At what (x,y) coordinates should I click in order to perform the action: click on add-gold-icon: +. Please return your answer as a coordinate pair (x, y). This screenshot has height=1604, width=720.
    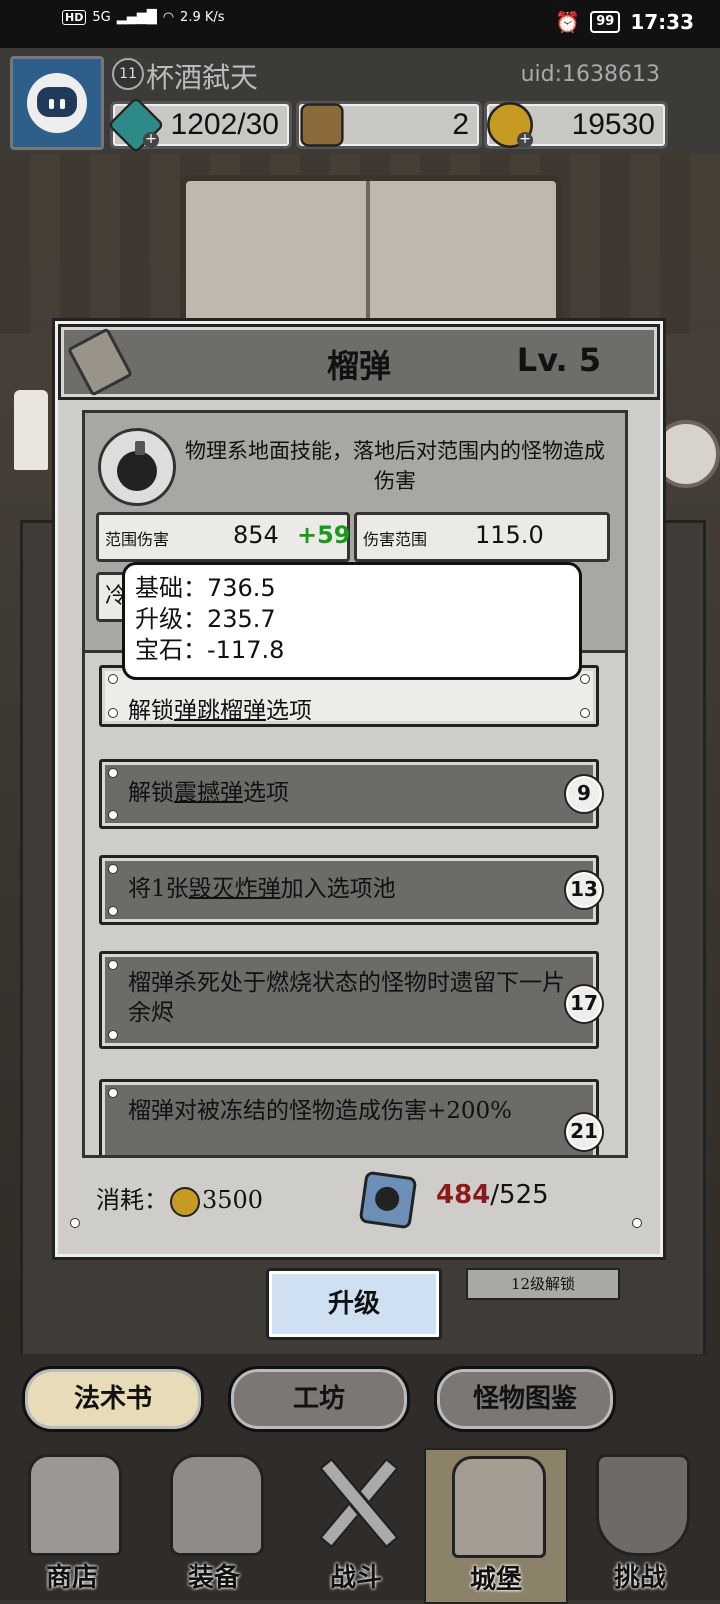
    Looking at the image, I should click on (525, 140).